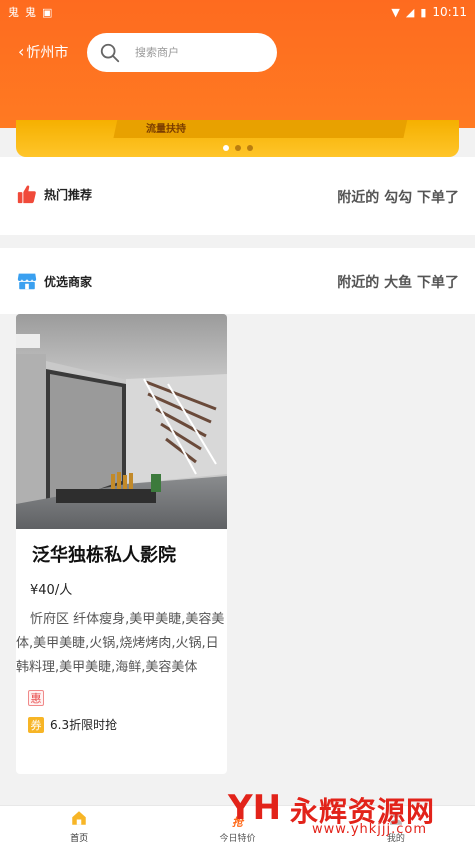 The height and width of the screenshot is (846, 475). What do you see at coordinates (26, 194) in the screenshot?
I see `thumbs-up-icon` at bounding box center [26, 194].